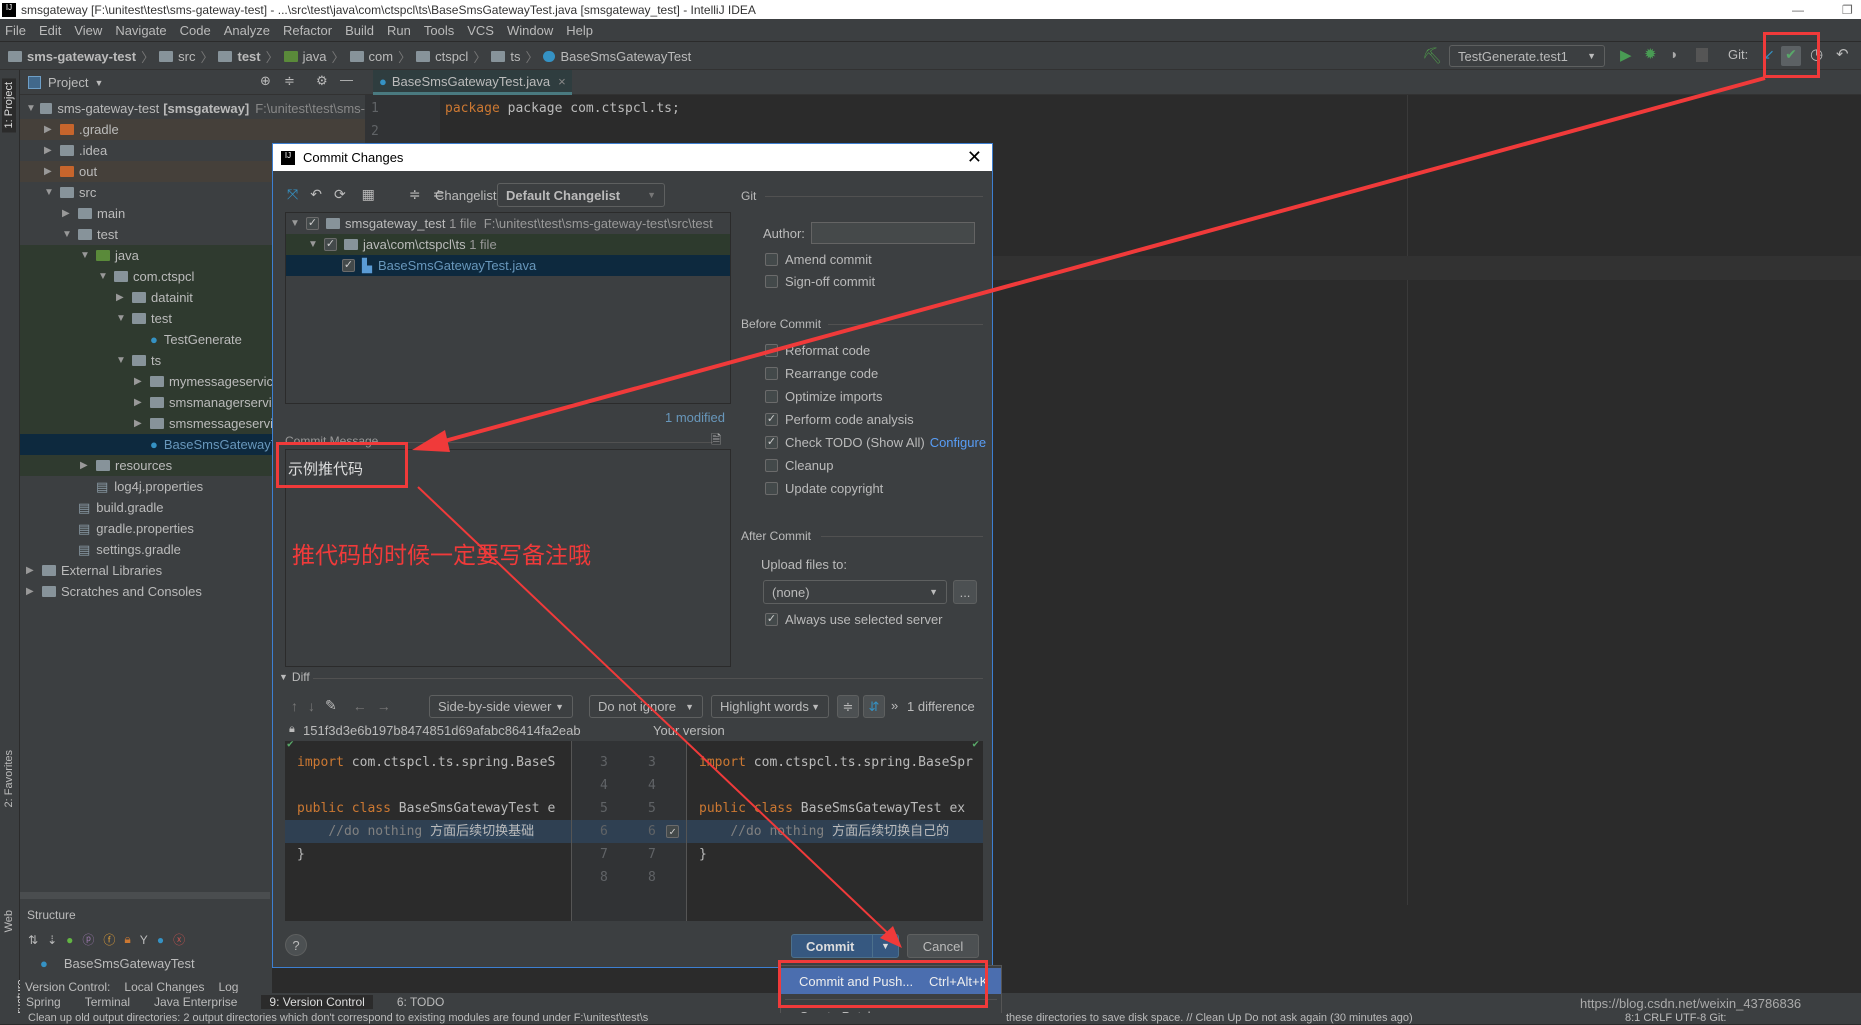  What do you see at coordinates (431, 441) in the screenshot?
I see `arrowhead` at bounding box center [431, 441].